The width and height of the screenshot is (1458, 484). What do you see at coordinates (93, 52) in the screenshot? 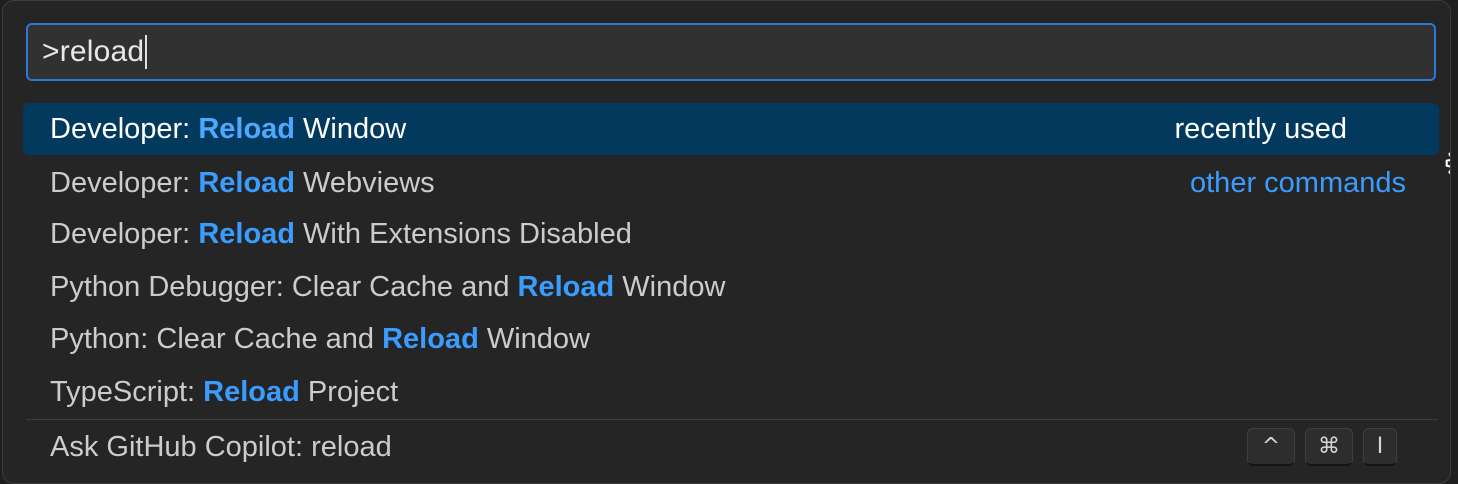
I see `search-input-value: >reload` at bounding box center [93, 52].